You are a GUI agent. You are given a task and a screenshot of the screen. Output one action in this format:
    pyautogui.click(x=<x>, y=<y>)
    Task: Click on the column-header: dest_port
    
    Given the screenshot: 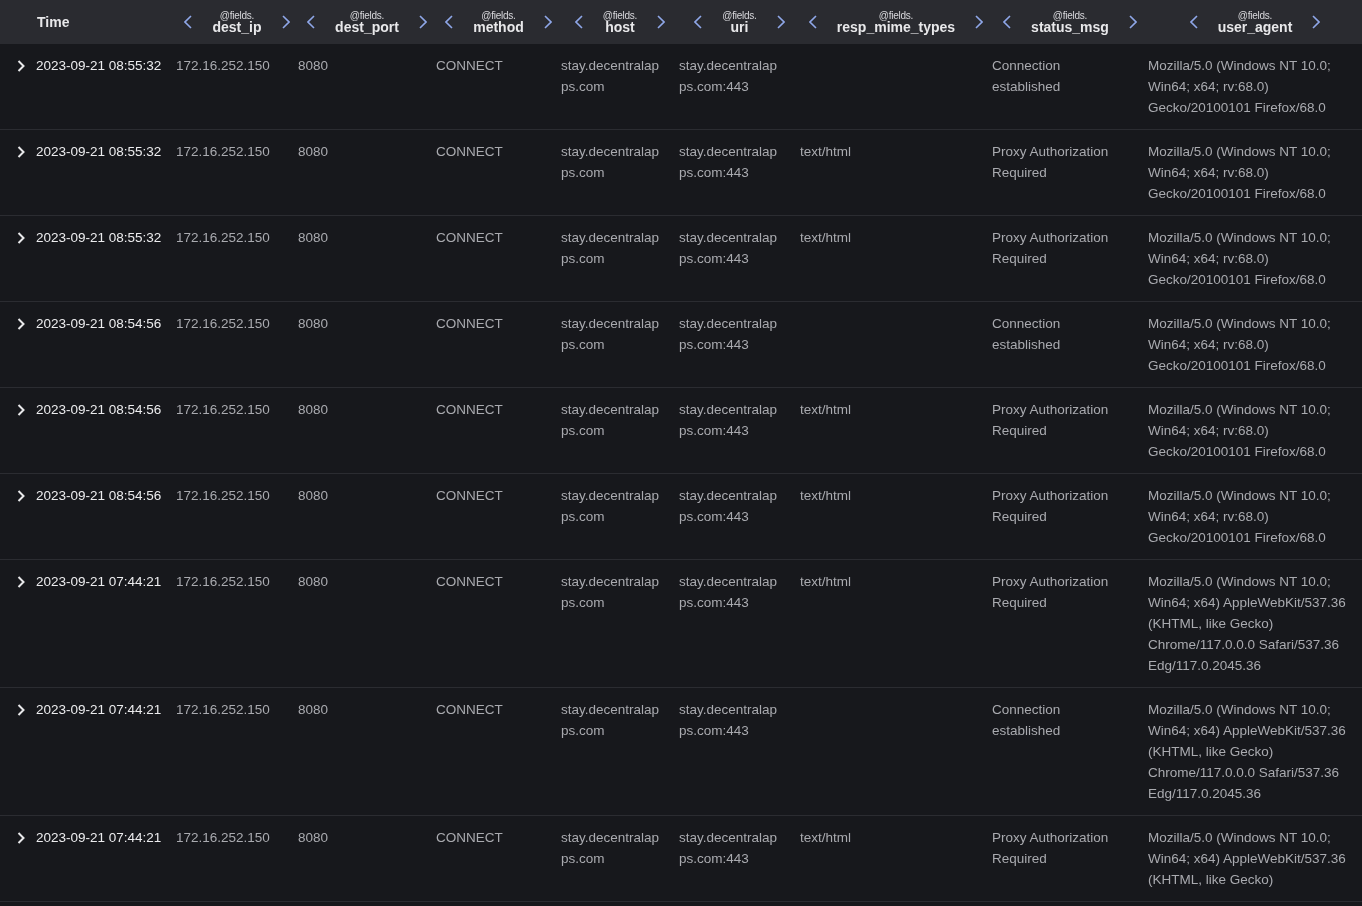 What is the action you would take?
    pyautogui.click(x=367, y=26)
    